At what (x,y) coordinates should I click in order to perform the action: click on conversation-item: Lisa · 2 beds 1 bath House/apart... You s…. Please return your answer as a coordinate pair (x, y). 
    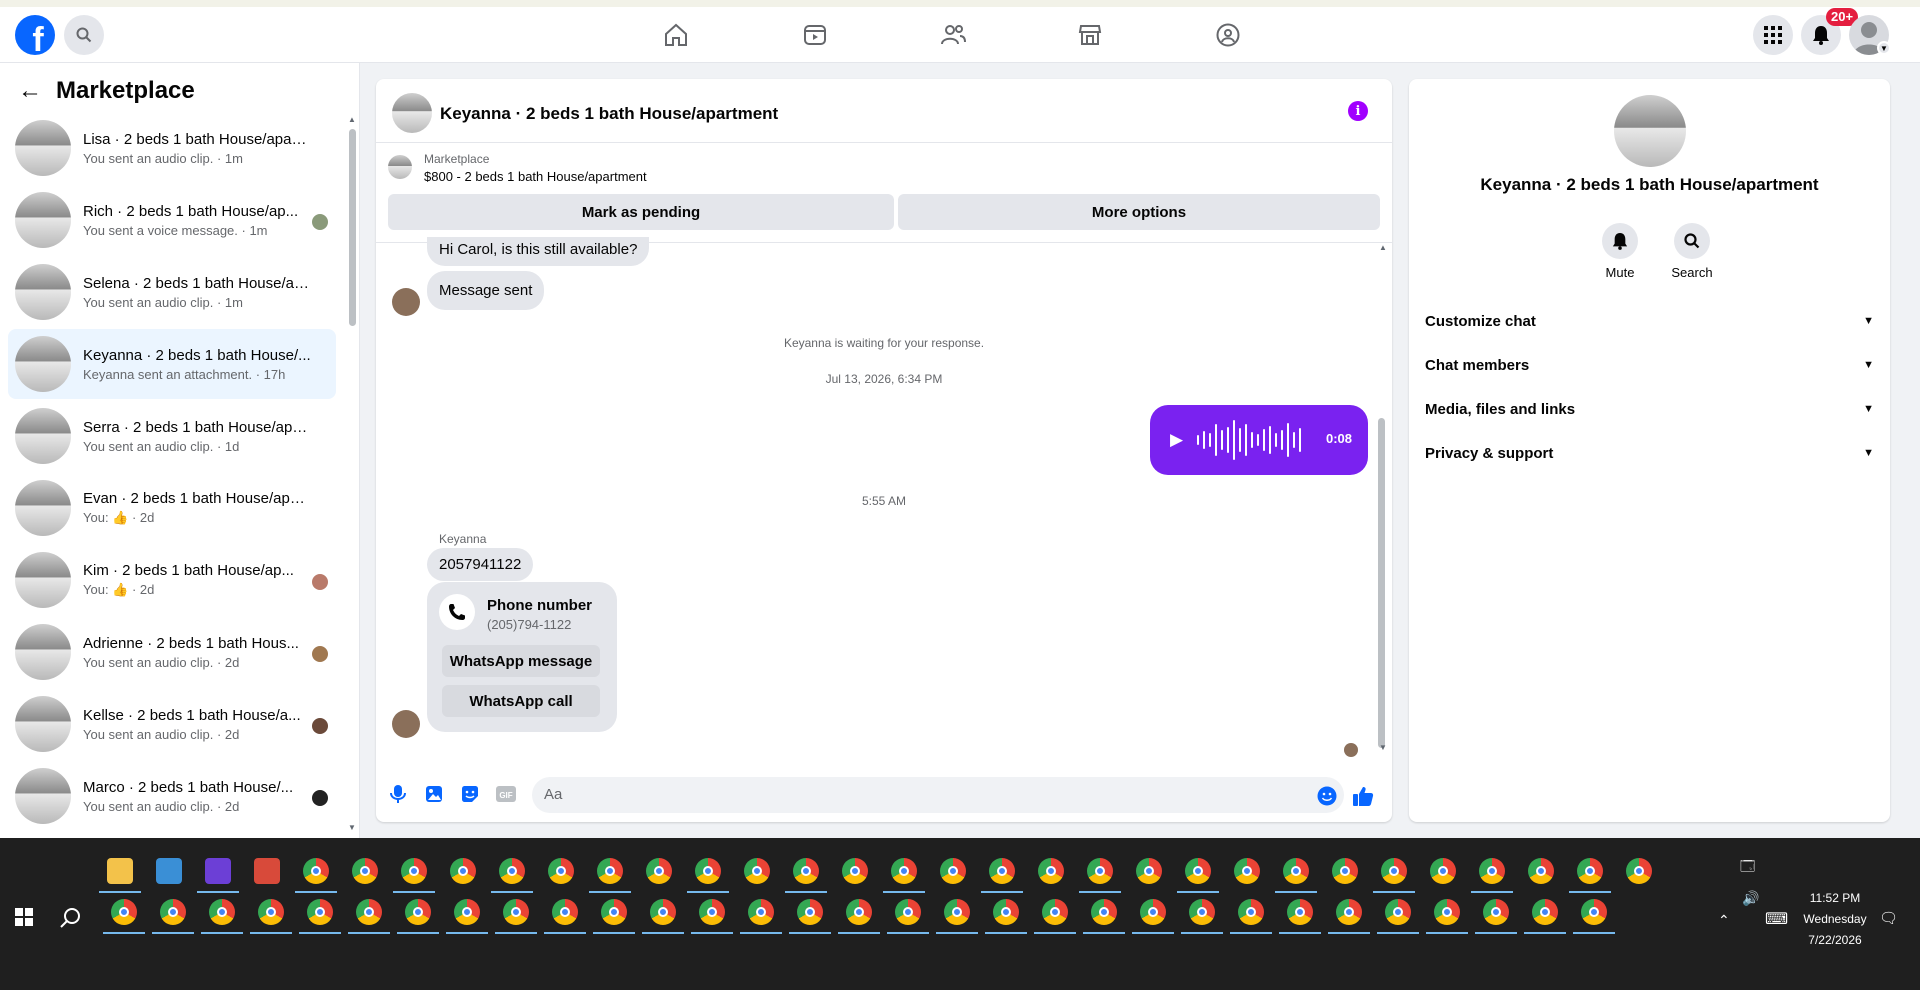
    Looking at the image, I should click on (172, 148).